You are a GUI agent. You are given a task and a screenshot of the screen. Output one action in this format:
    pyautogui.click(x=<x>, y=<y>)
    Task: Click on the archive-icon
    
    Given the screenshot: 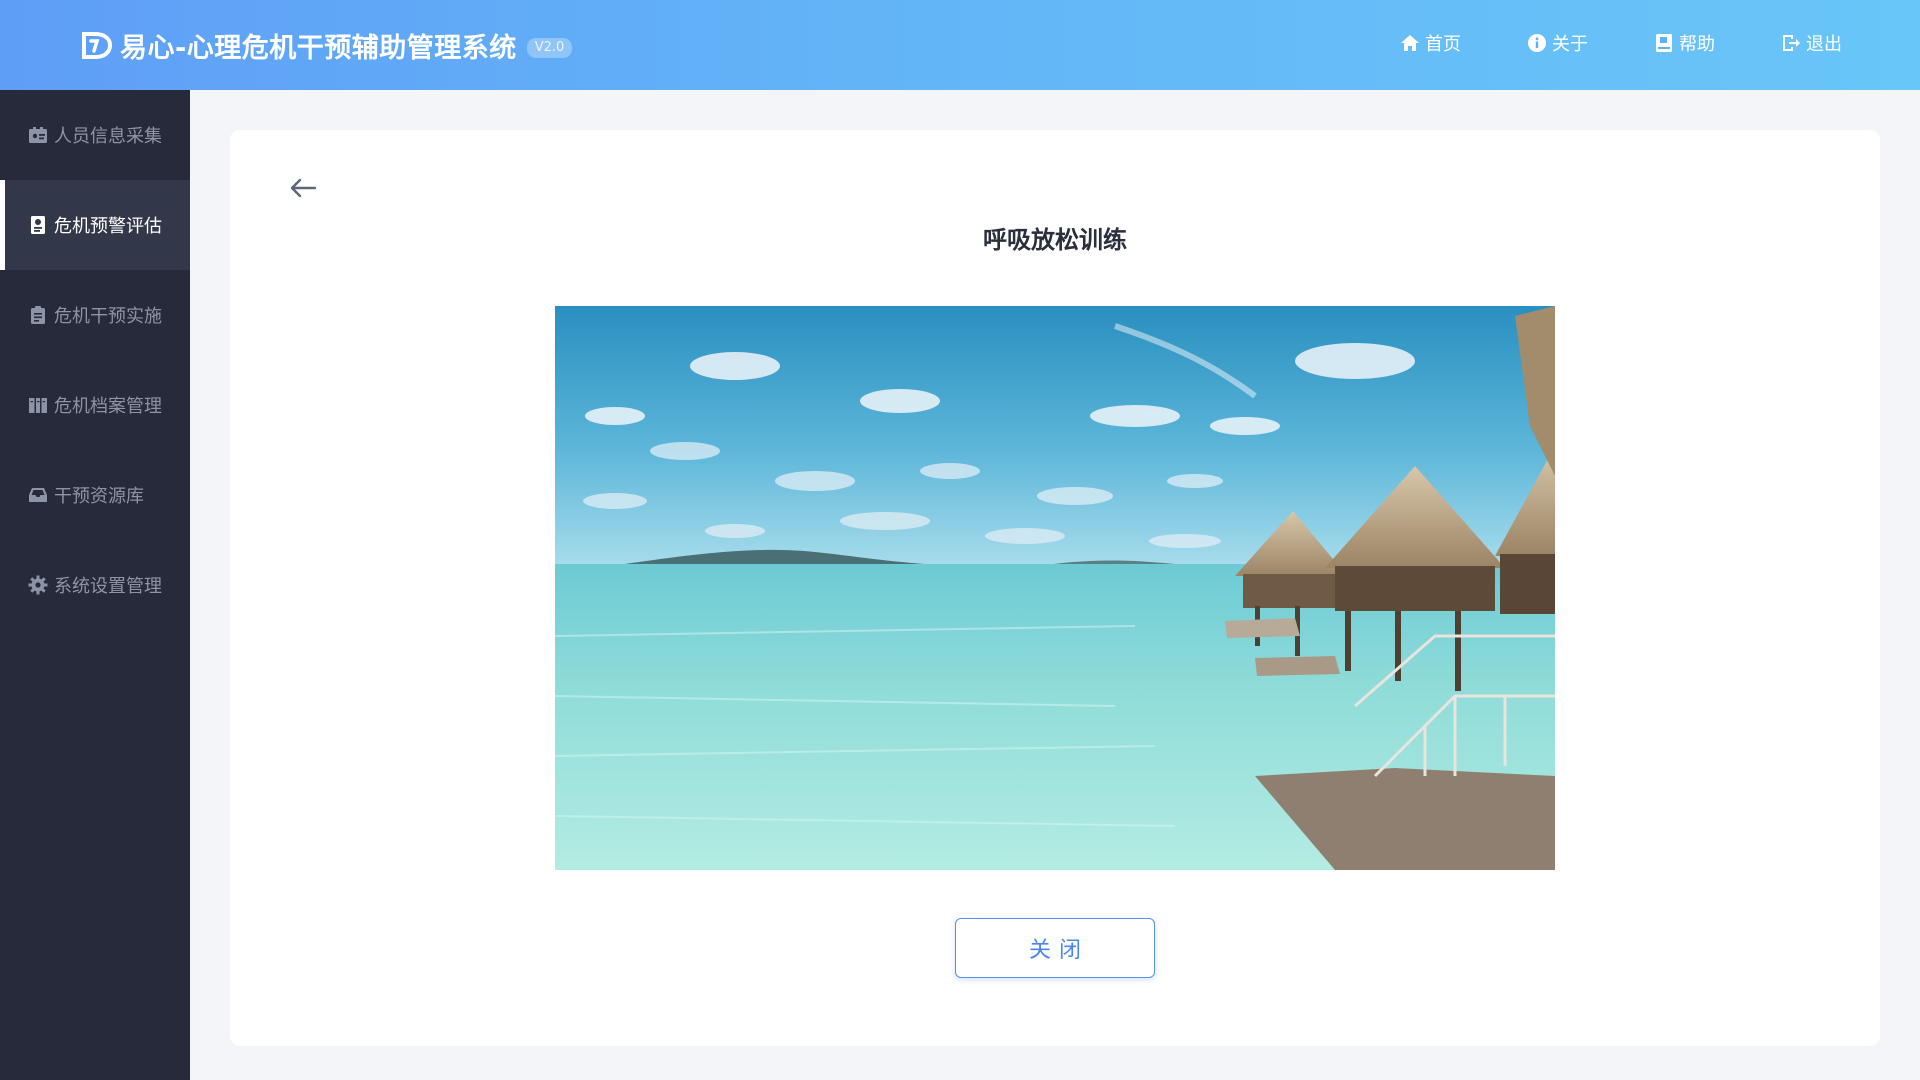 What is the action you would take?
    pyautogui.click(x=38, y=405)
    